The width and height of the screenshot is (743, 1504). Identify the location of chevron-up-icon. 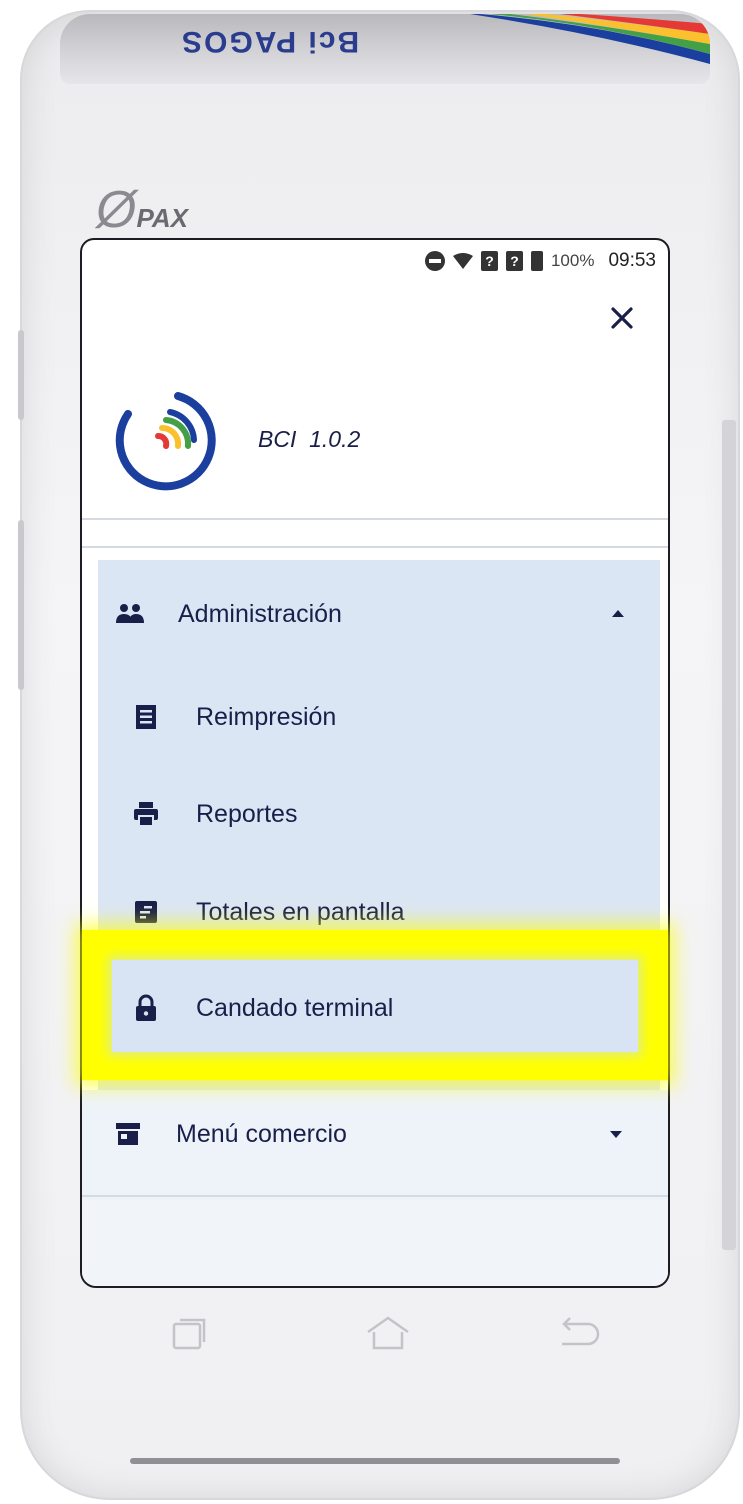
(618, 613).